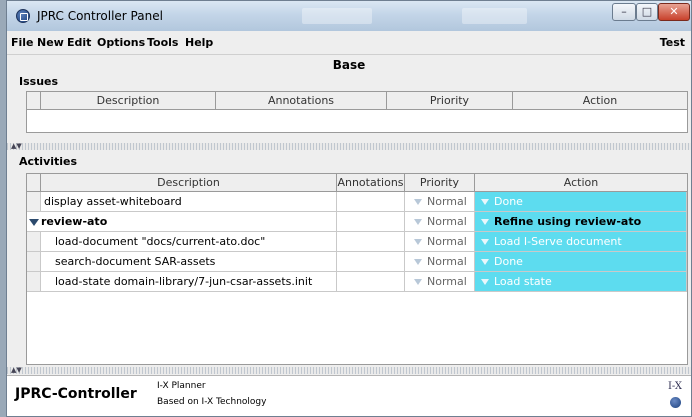 Image resolution: width=692 pixels, height=417 pixels. Describe the element at coordinates (34, 101) in the screenshot. I see `issues-rowhead-header` at that location.